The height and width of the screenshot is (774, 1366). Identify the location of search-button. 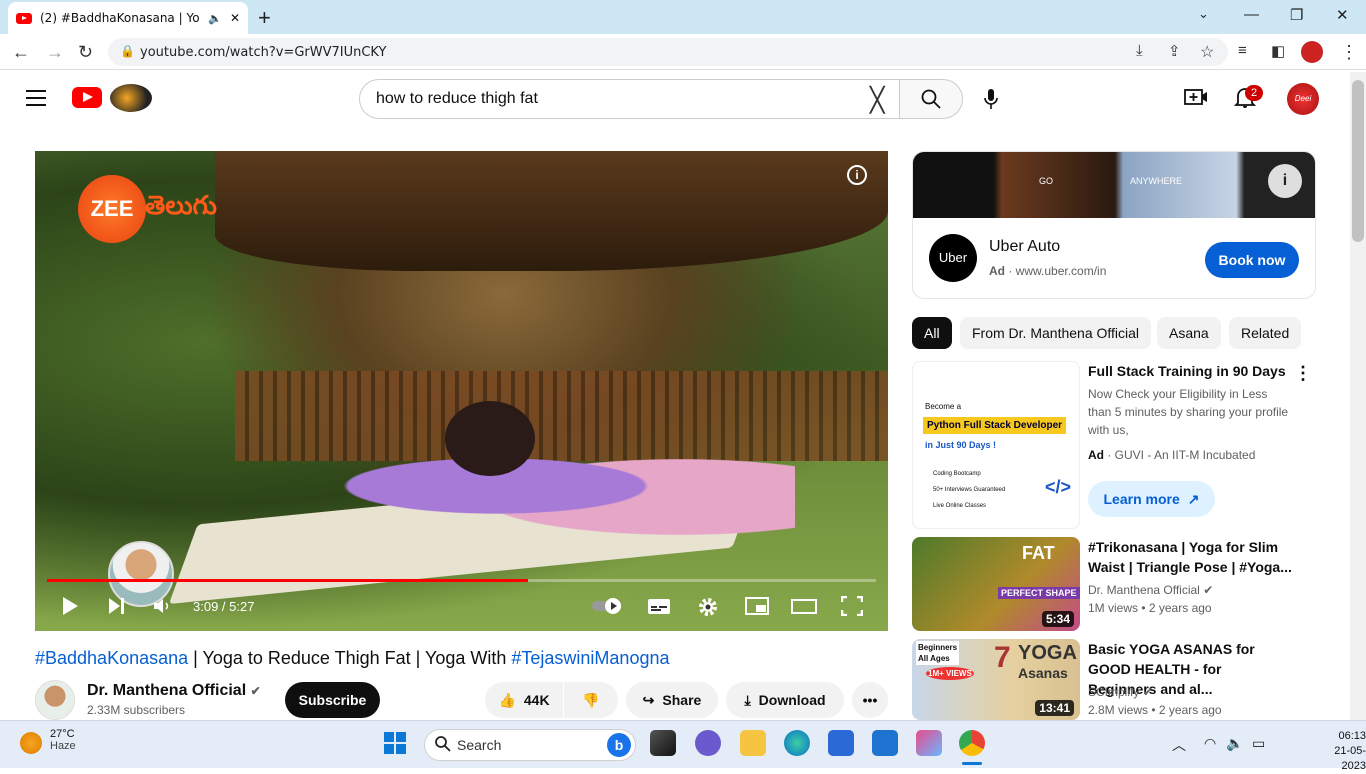
(931, 99).